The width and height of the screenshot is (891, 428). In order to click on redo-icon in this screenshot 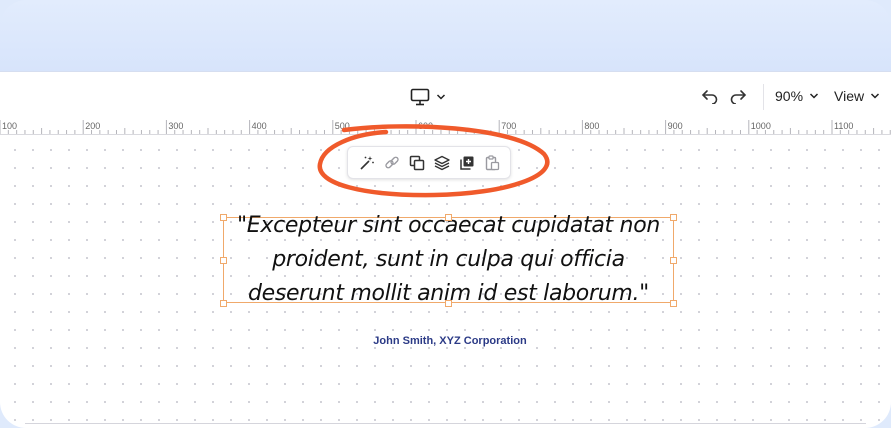, I will do `click(738, 96)`.